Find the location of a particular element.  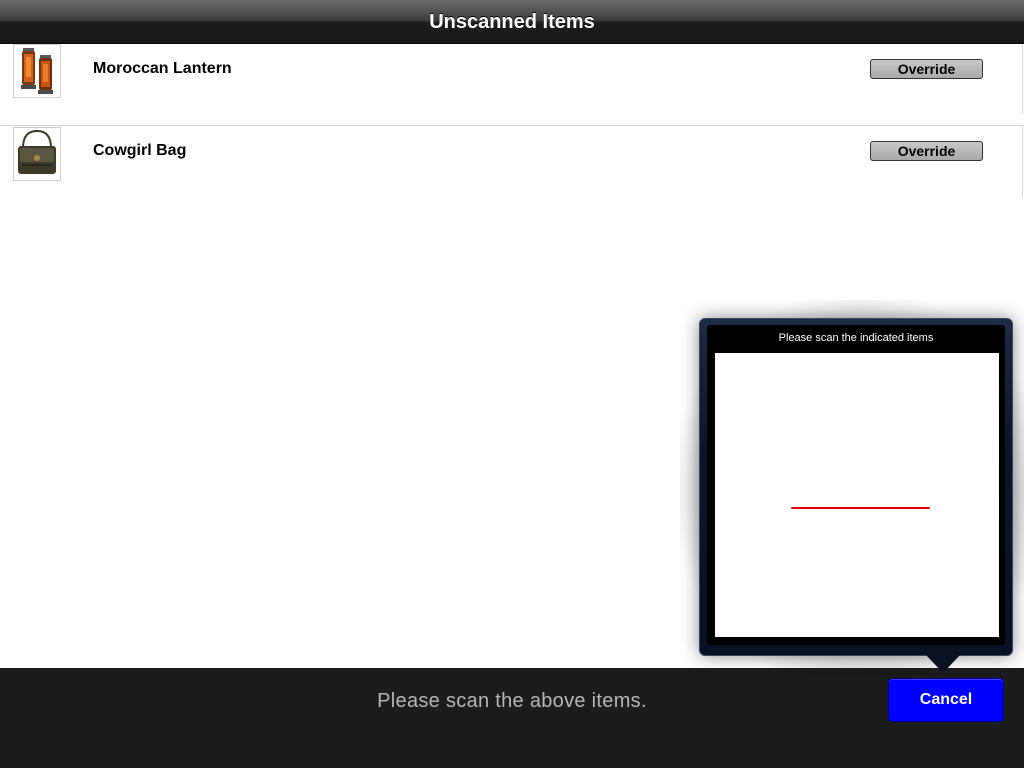

navigation-bar: Unscanned Items is located at coordinates (512, 22).